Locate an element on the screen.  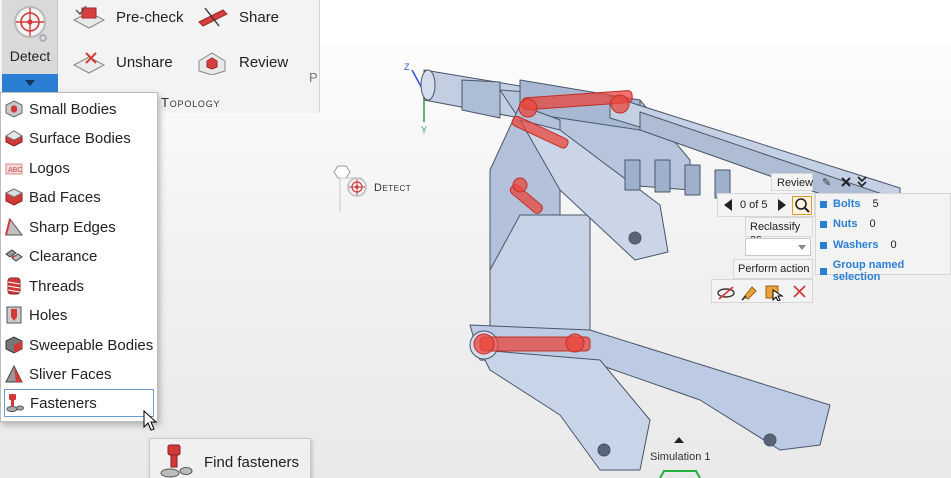
reclassify-select is located at coordinates (778, 247).